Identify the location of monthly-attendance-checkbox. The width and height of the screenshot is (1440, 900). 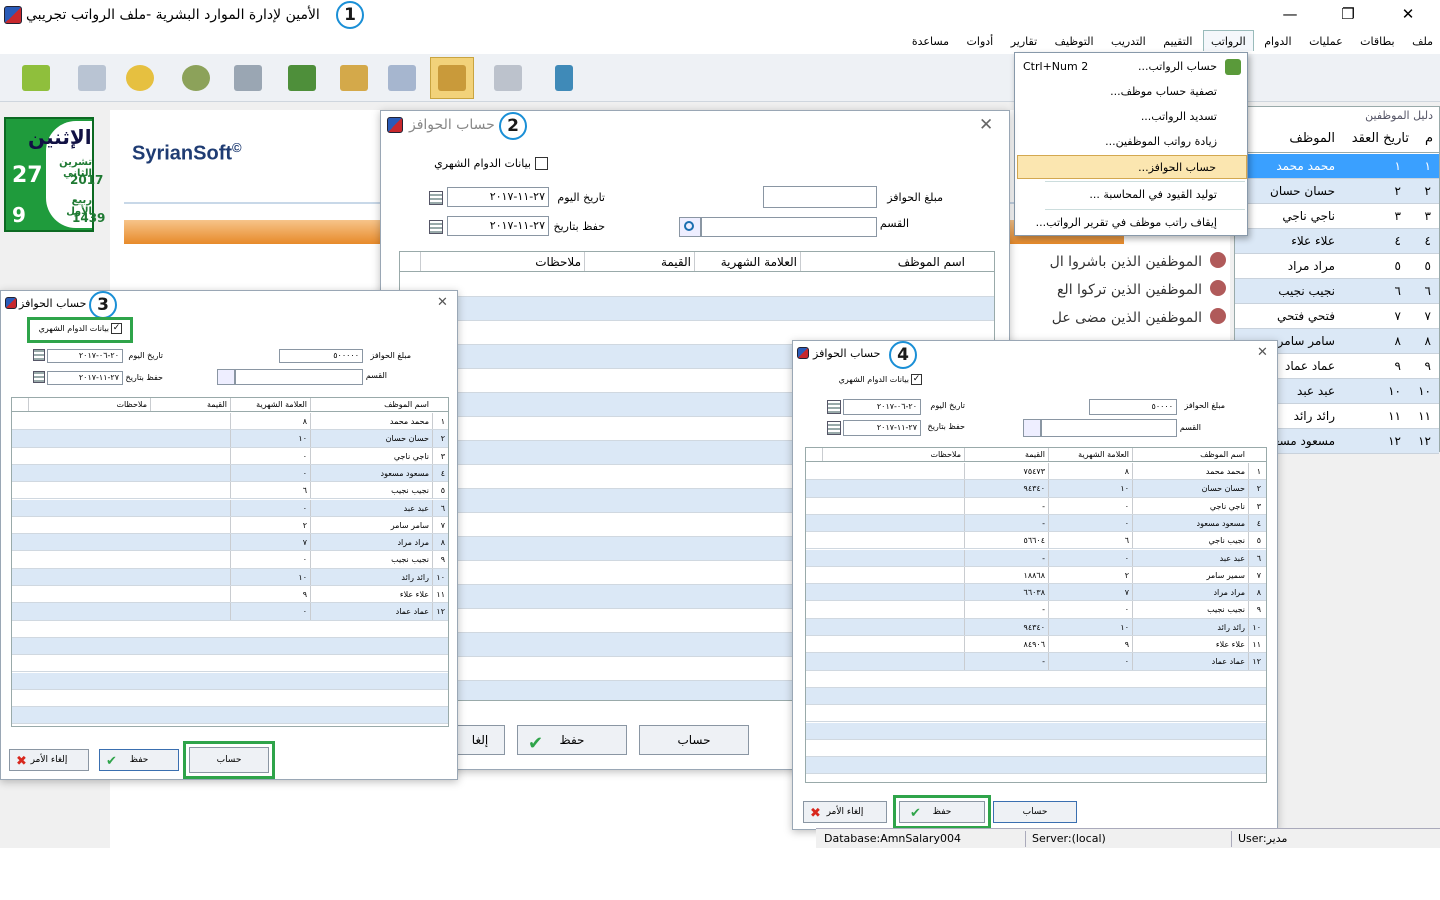
(541, 163).